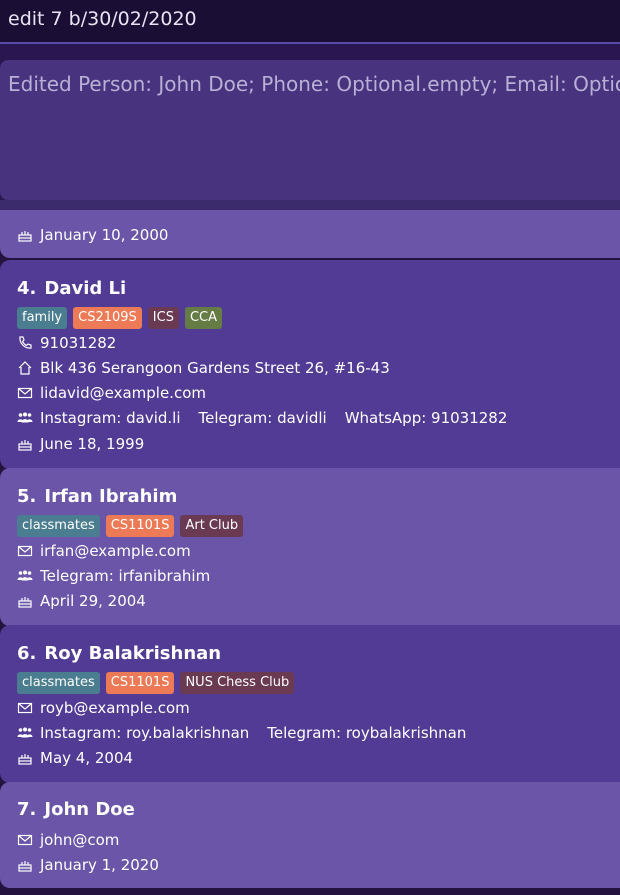 Image resolution: width=620 pixels, height=895 pixels. I want to click on phone-icon, so click(25, 343).